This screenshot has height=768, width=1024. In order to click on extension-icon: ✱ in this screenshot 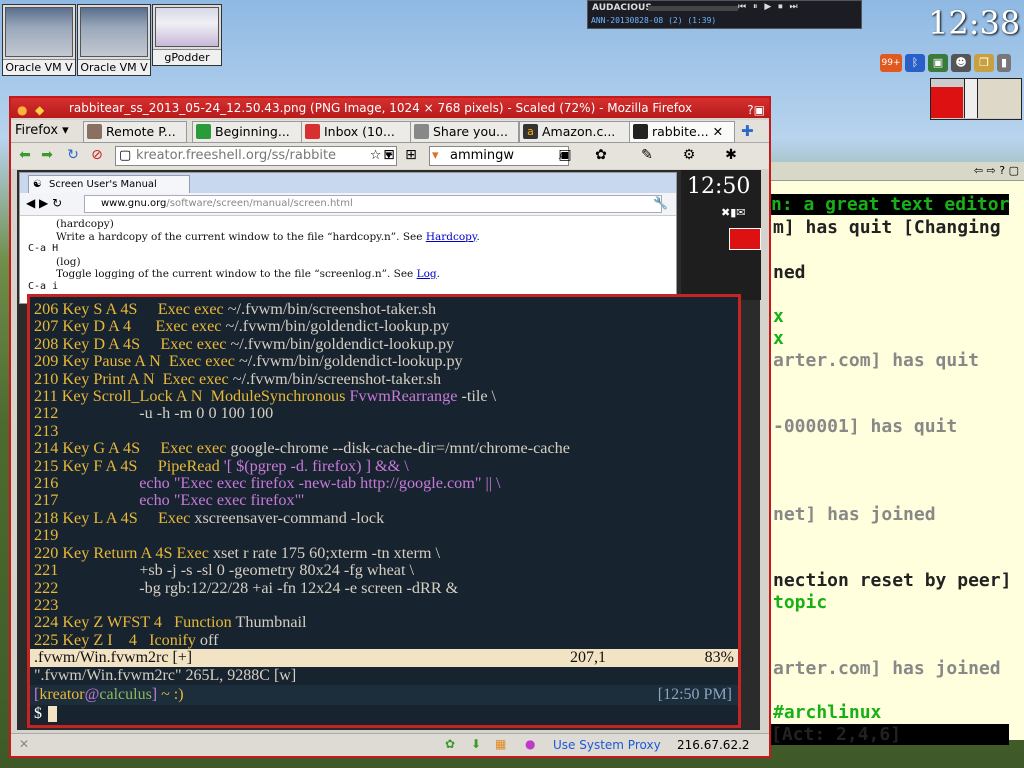, I will do `click(731, 155)`.